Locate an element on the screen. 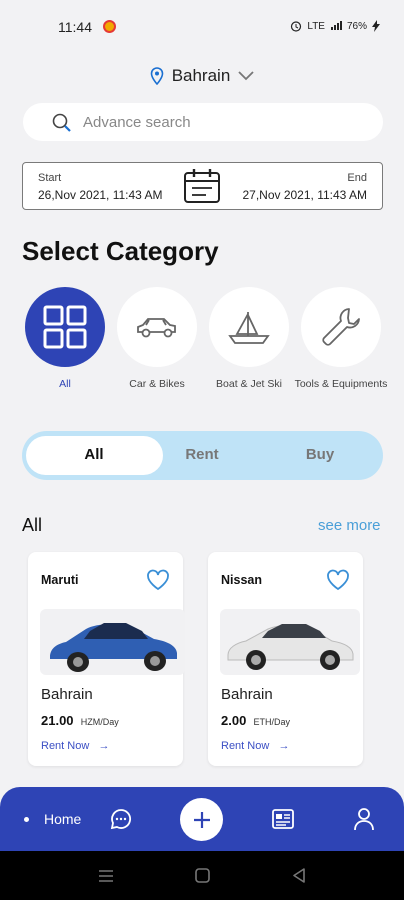 Image resolution: width=404 pixels, height=900 pixels. category-tools is located at coordinates (341, 327).